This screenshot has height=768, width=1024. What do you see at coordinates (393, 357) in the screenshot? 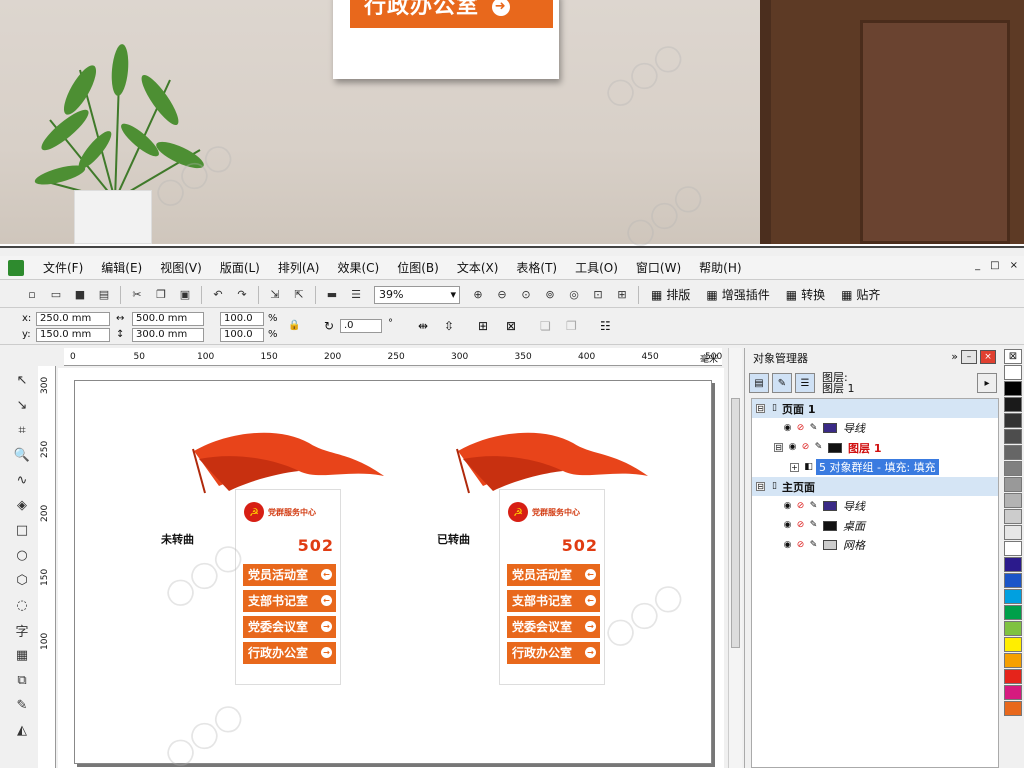
I see `horizontal-ruler: 0 50 100 150 200 250 300 350 400 450 500 毫米` at bounding box center [393, 357].